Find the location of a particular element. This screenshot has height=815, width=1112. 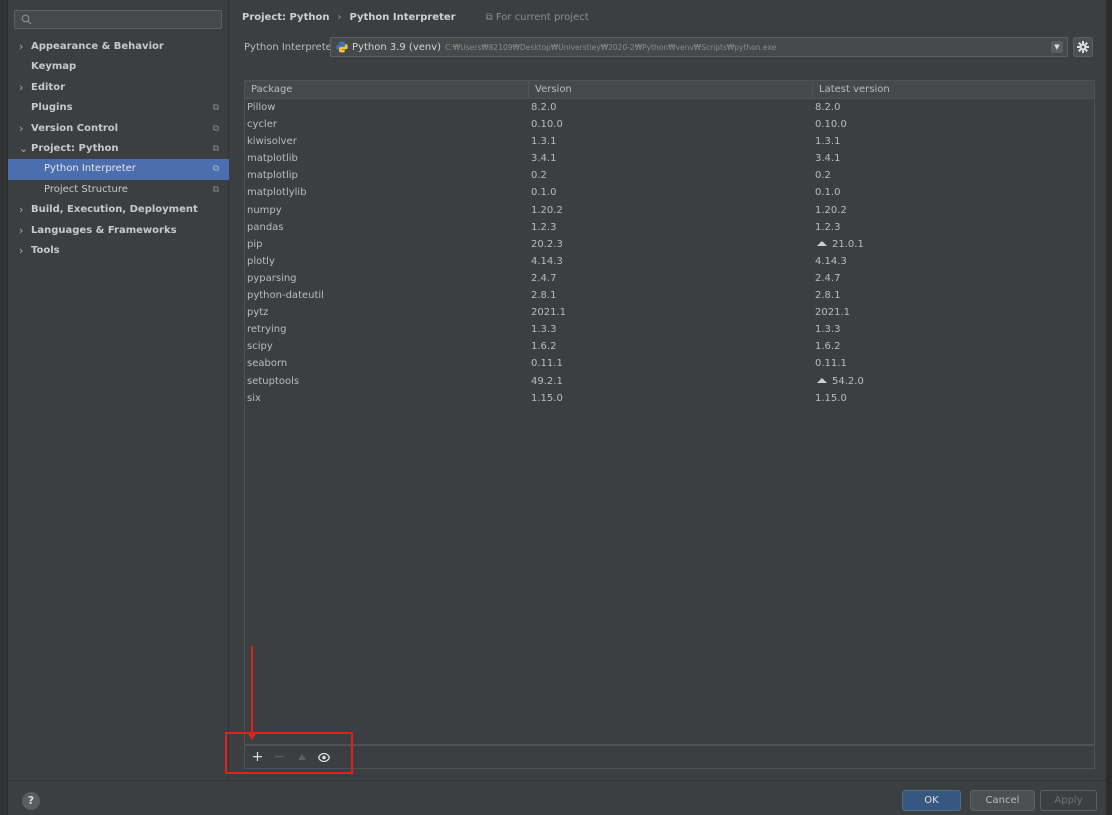

table-row: pytz 2021.1 2021.1 is located at coordinates (669, 312).